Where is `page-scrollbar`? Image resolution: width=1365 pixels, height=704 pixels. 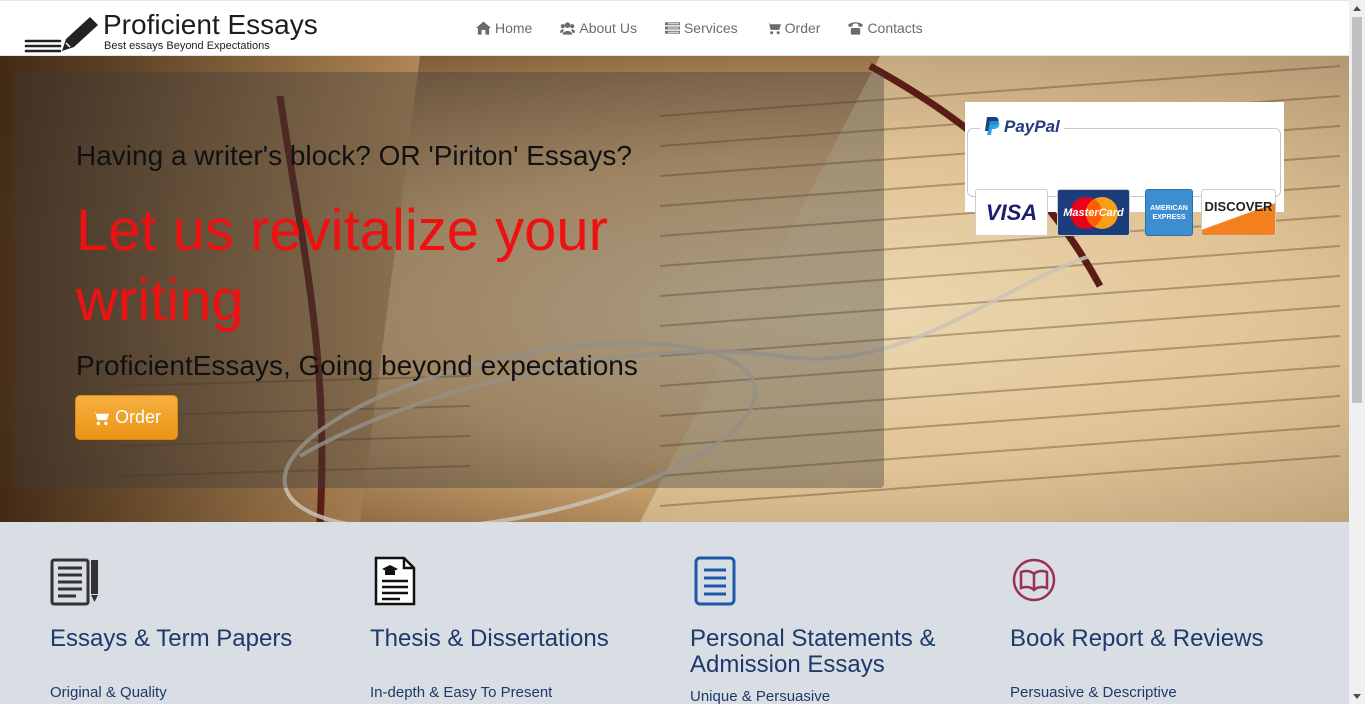 page-scrollbar is located at coordinates (1357, 352).